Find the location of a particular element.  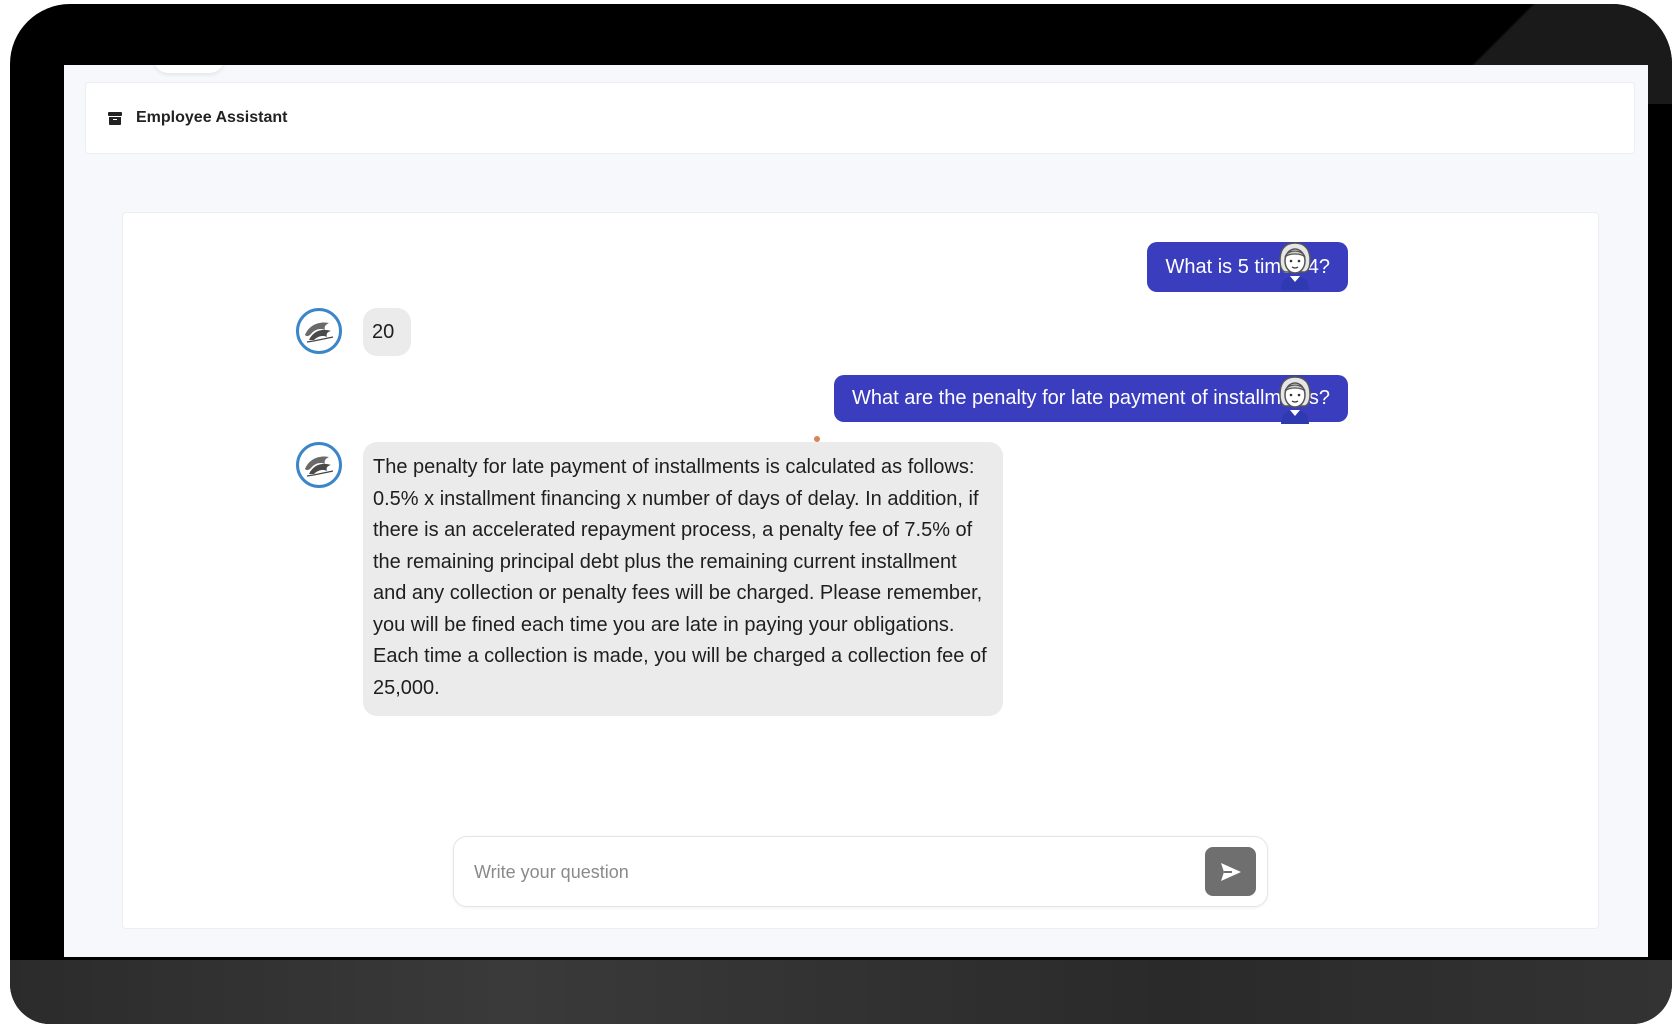

send-icon is located at coordinates (1230, 871).